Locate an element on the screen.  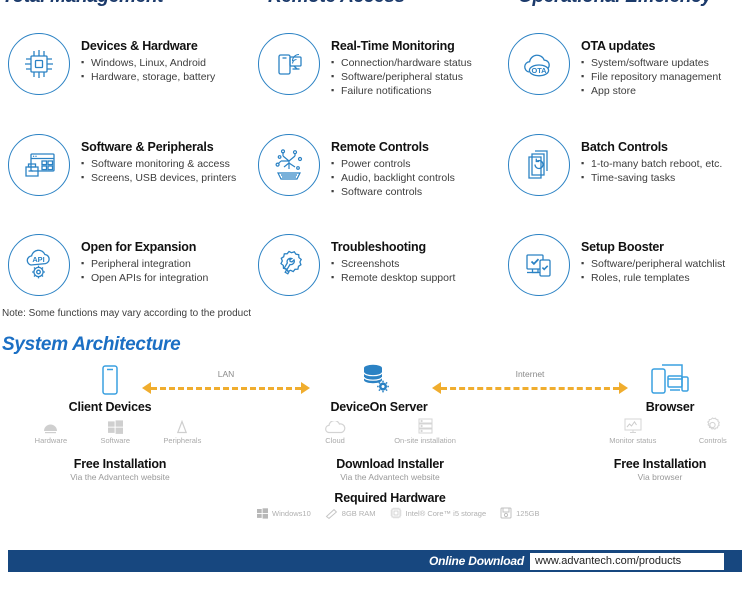
feature-bullet: 1-to-many batch reboot, etc. is located at coordinates (651, 163).